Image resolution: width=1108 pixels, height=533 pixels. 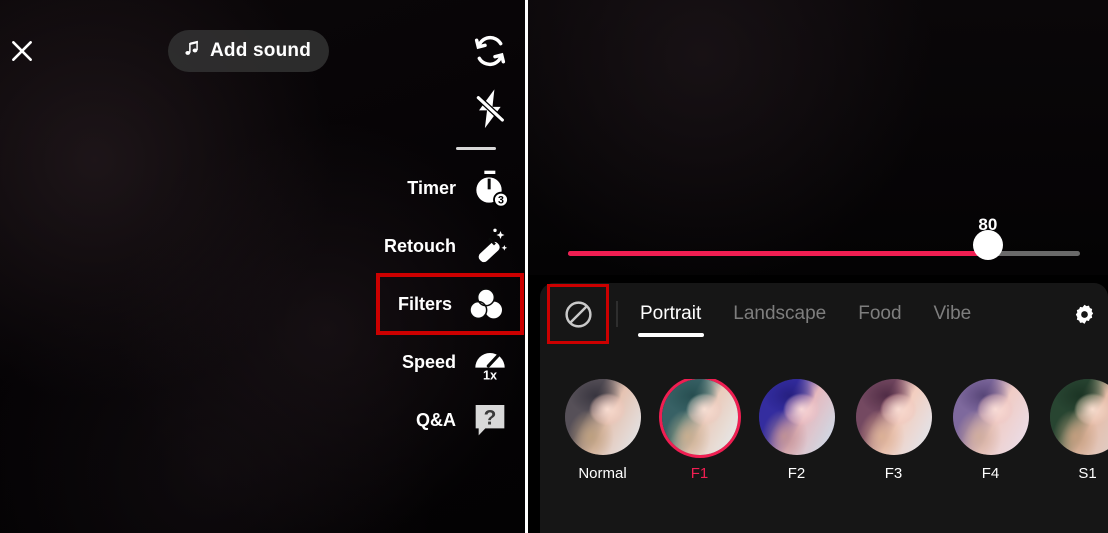 I want to click on filter-item-f1: F1, so click(x=699, y=430).